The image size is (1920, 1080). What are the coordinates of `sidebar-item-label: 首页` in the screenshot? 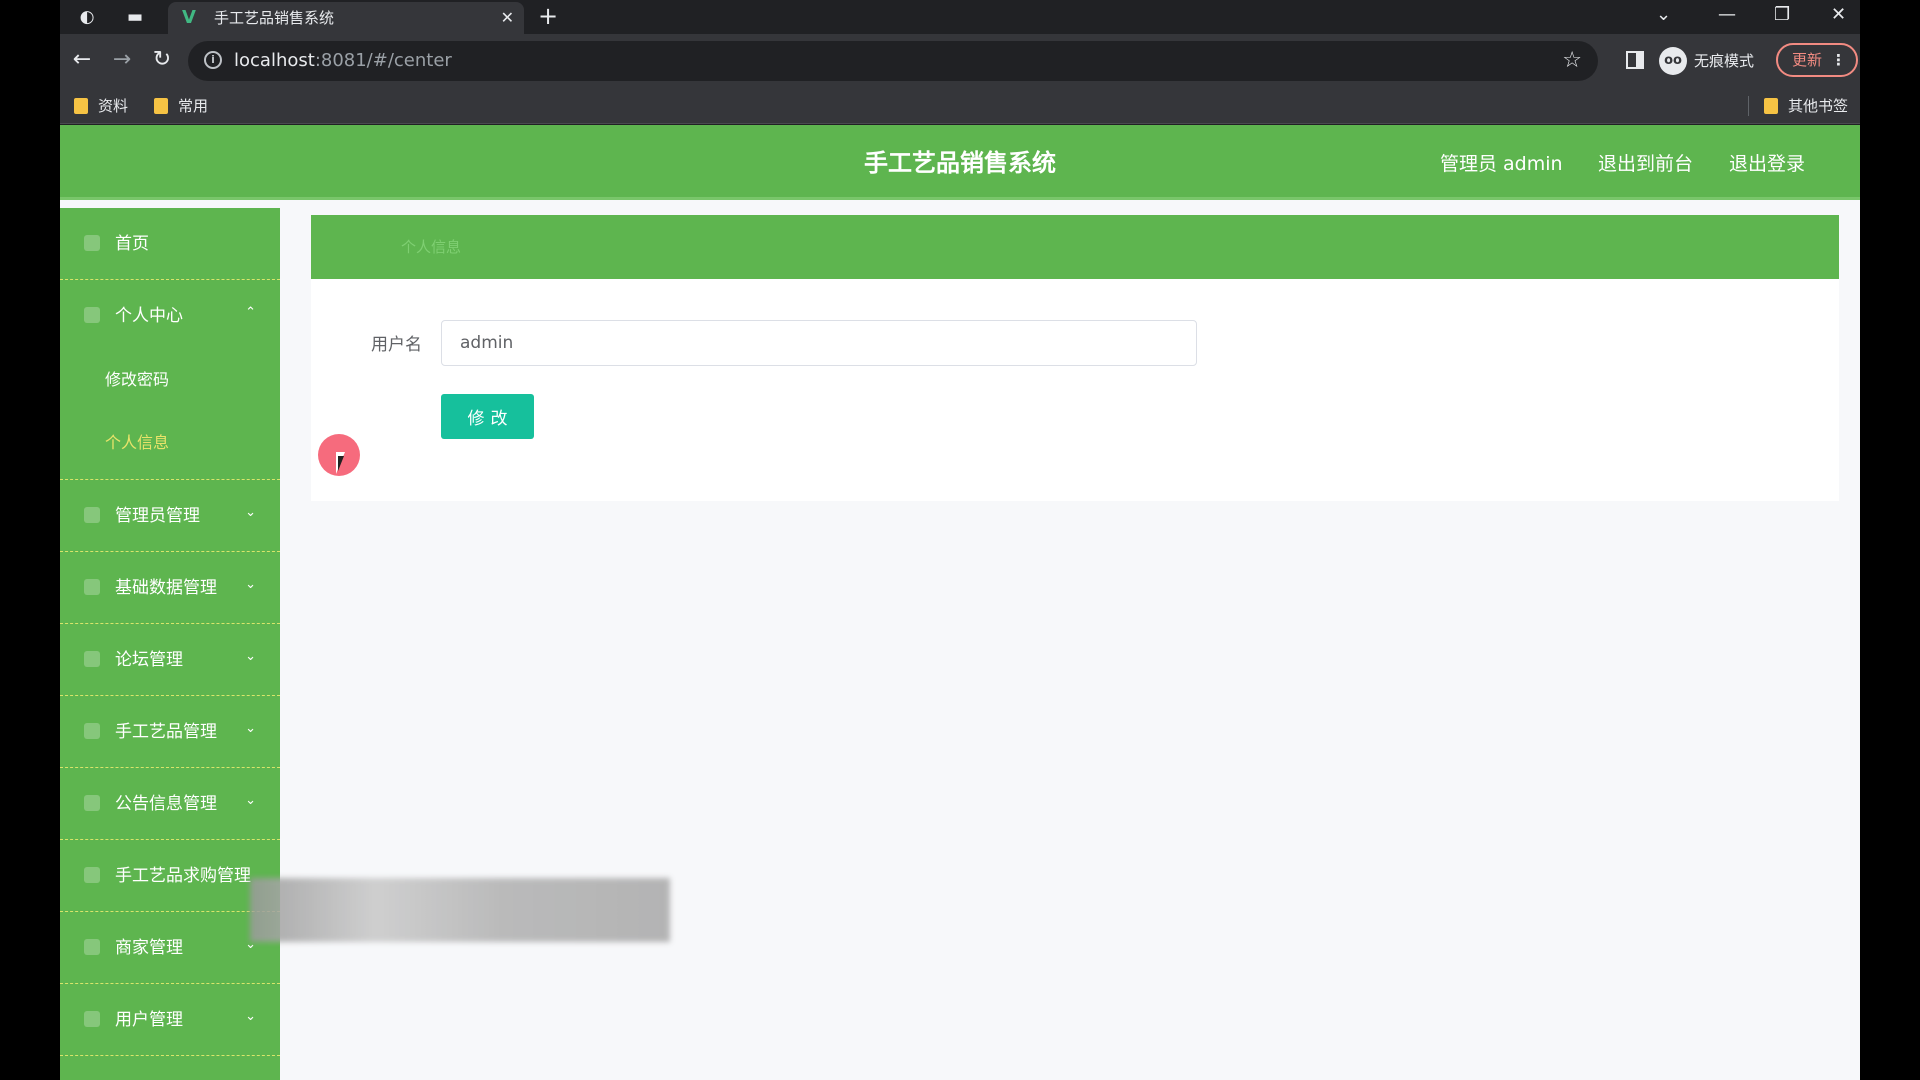 It's located at (132, 244).